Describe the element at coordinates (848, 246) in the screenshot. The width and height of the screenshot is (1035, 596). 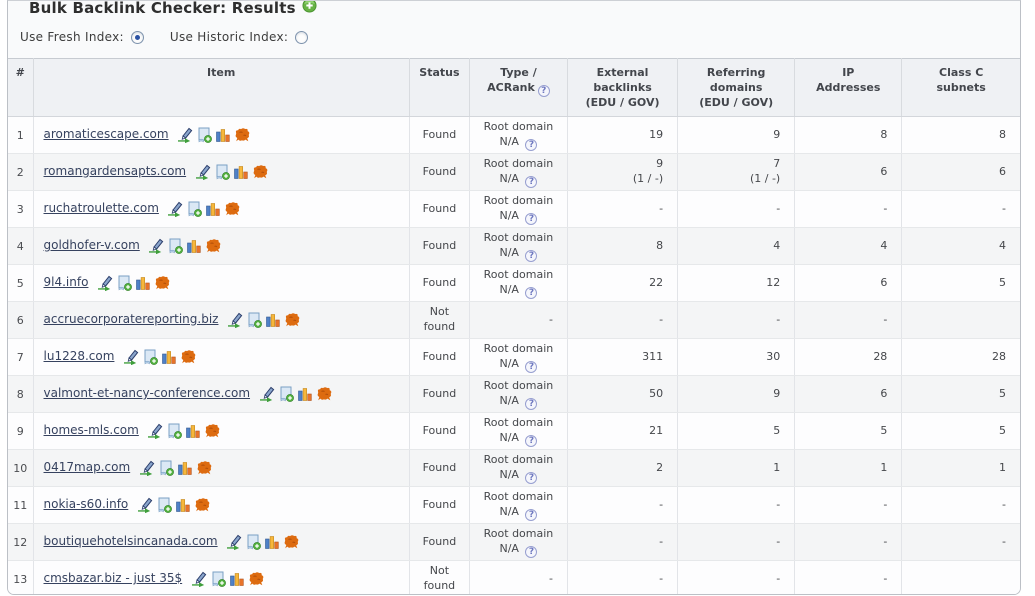
I see `ip-addresses-cell: 4` at that location.